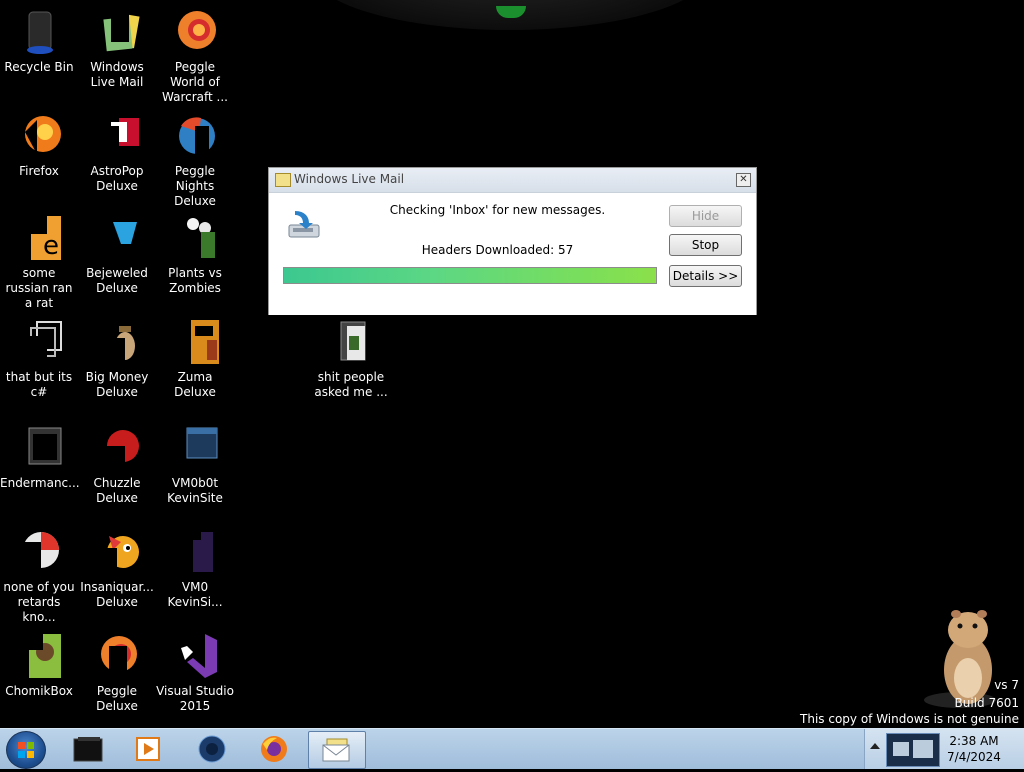  Describe the element at coordinates (195, 448) in the screenshot. I see `vm-window-icon` at that location.